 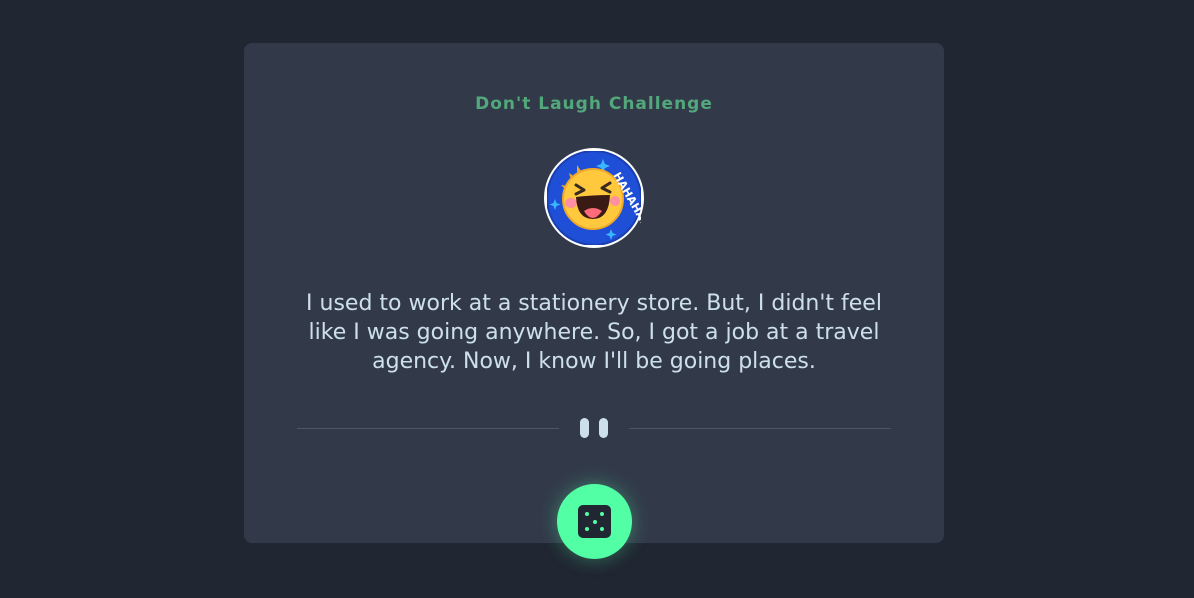 I want to click on avatar: HAHAHA!, so click(x=594, y=198).